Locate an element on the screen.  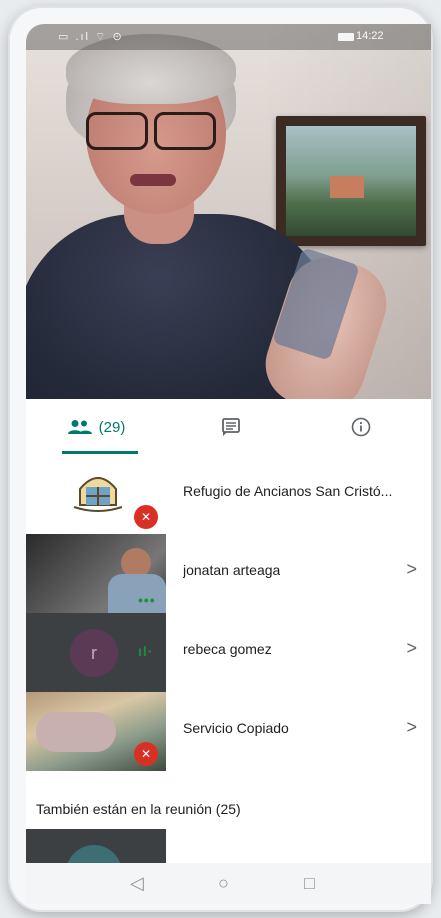
participant-thumbnail is located at coordinates (96, 846).